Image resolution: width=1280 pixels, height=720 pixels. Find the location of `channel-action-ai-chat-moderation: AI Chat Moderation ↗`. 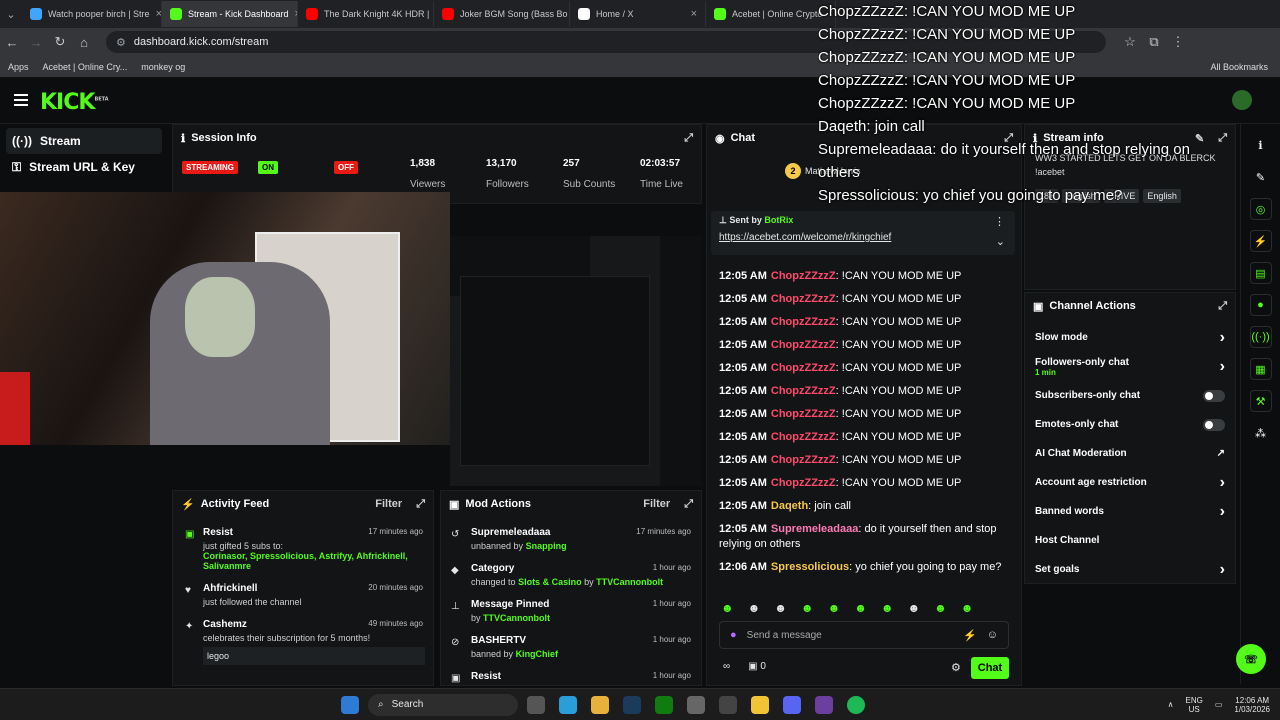

channel-action-ai-chat-moderation: AI Chat Moderation ↗ is located at coordinates (1130, 453).